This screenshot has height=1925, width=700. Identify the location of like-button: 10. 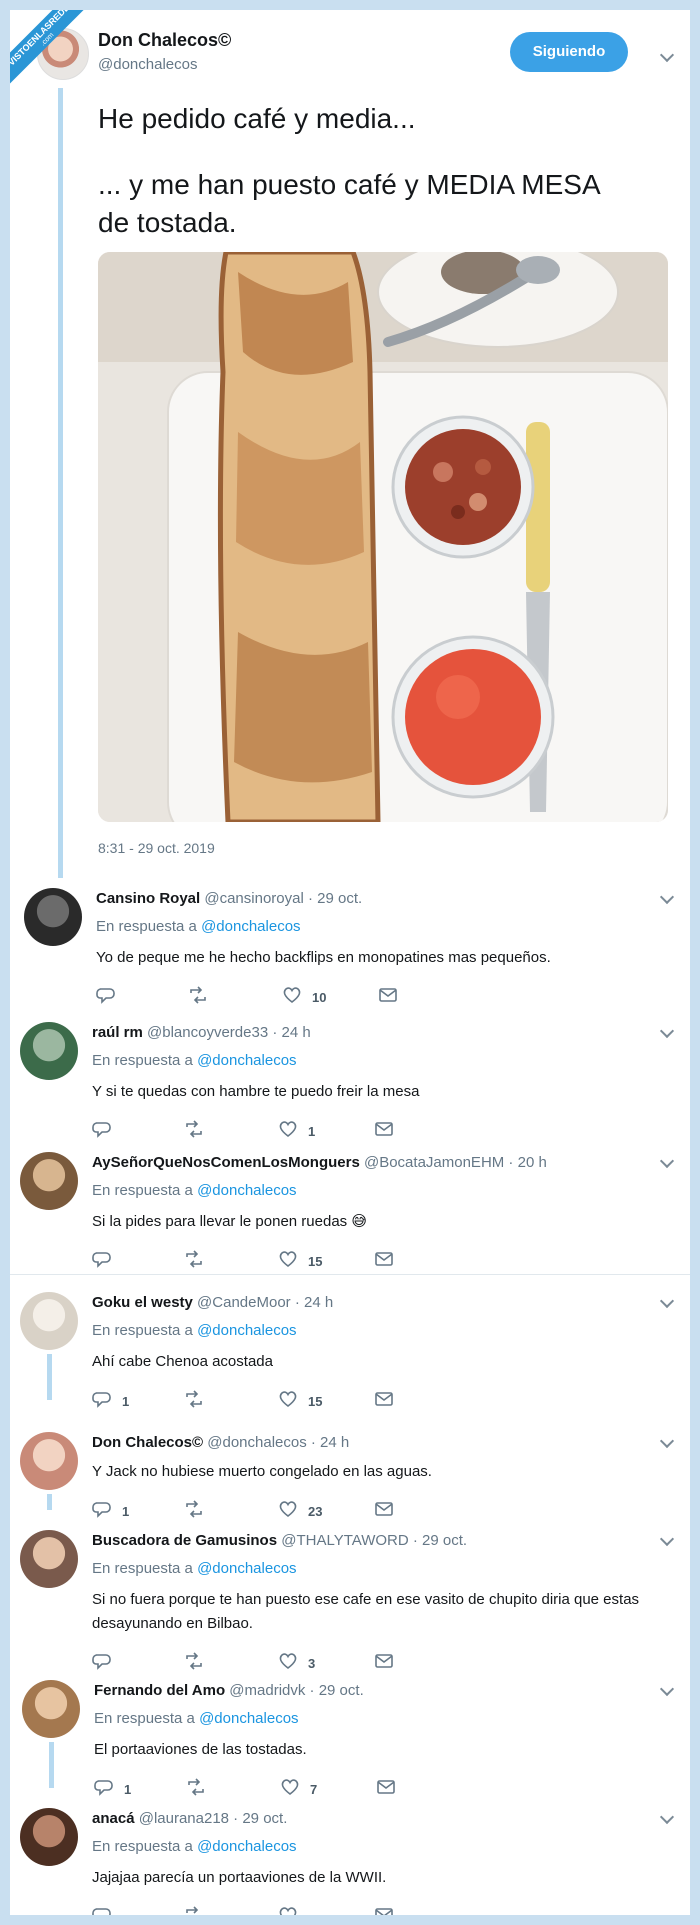
(304, 996).